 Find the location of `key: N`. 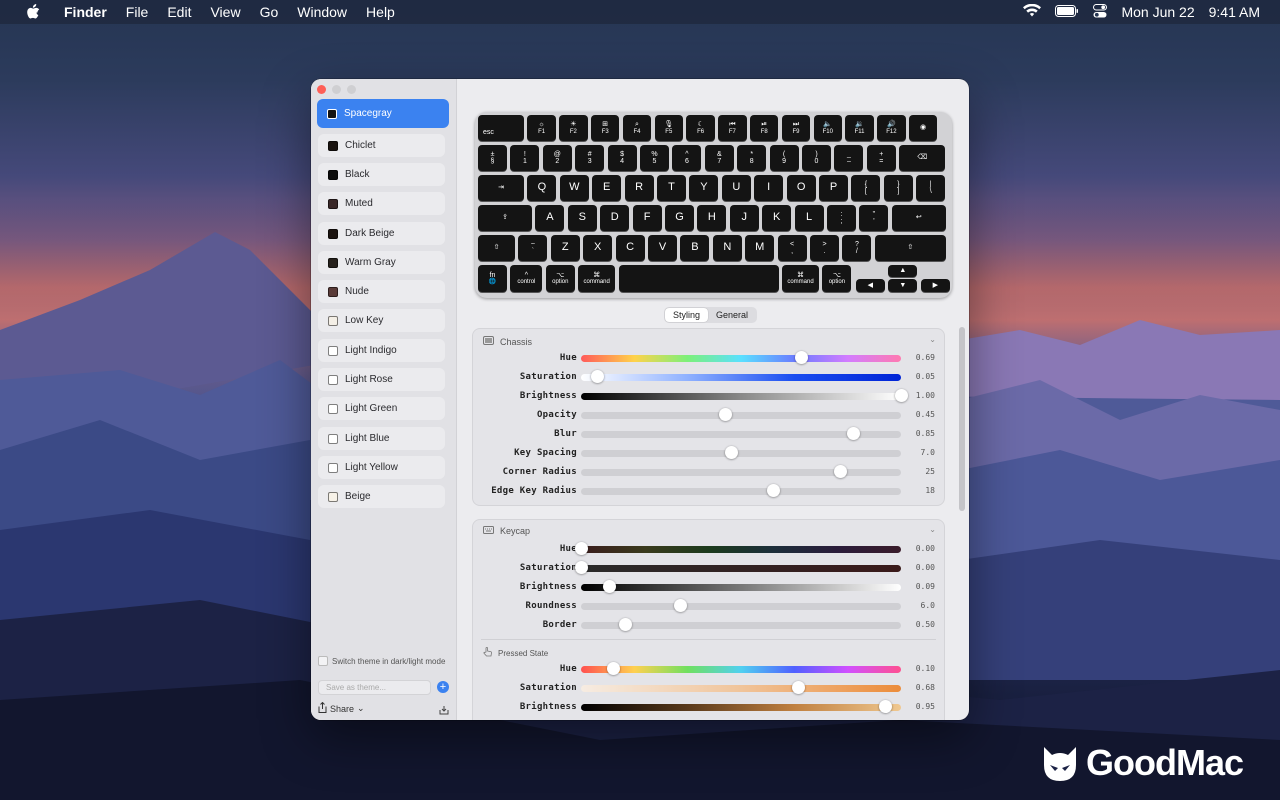

key: N is located at coordinates (727, 248).